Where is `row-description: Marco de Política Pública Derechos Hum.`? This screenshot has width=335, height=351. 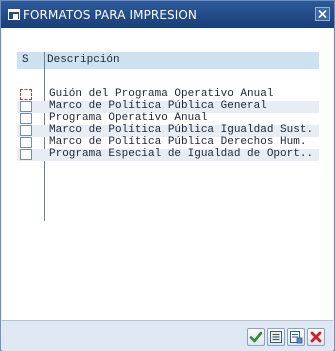 row-description: Marco de Política Pública Derechos Hum. is located at coordinates (177, 142).